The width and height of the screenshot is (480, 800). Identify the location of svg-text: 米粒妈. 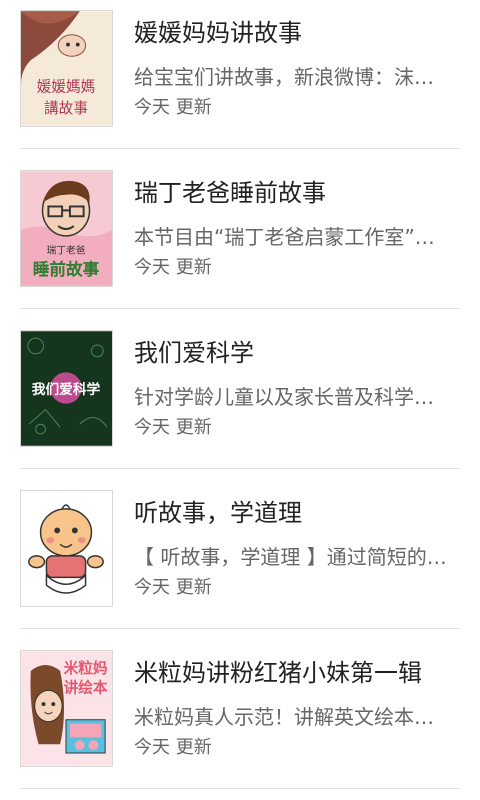
(86, 668).